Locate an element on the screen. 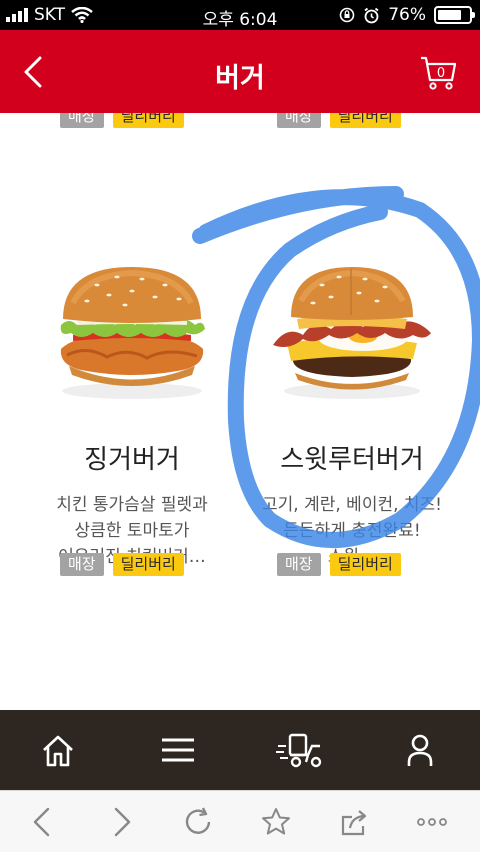  product-name: 징거버거 is located at coordinates (132, 460).